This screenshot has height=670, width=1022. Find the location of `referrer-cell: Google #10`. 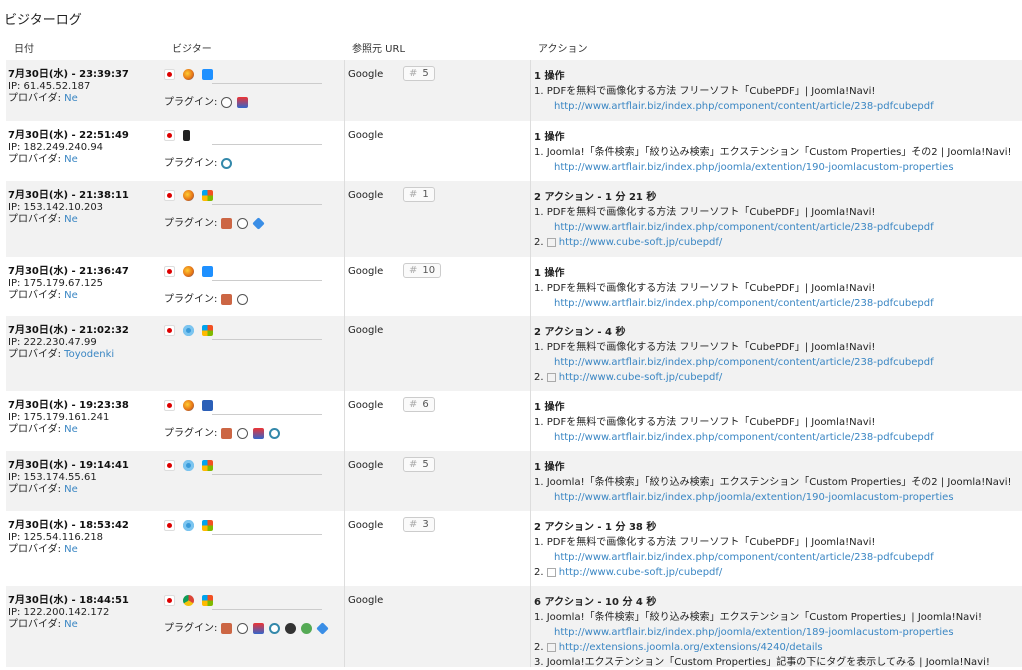

referrer-cell: Google #10 is located at coordinates (395, 270).